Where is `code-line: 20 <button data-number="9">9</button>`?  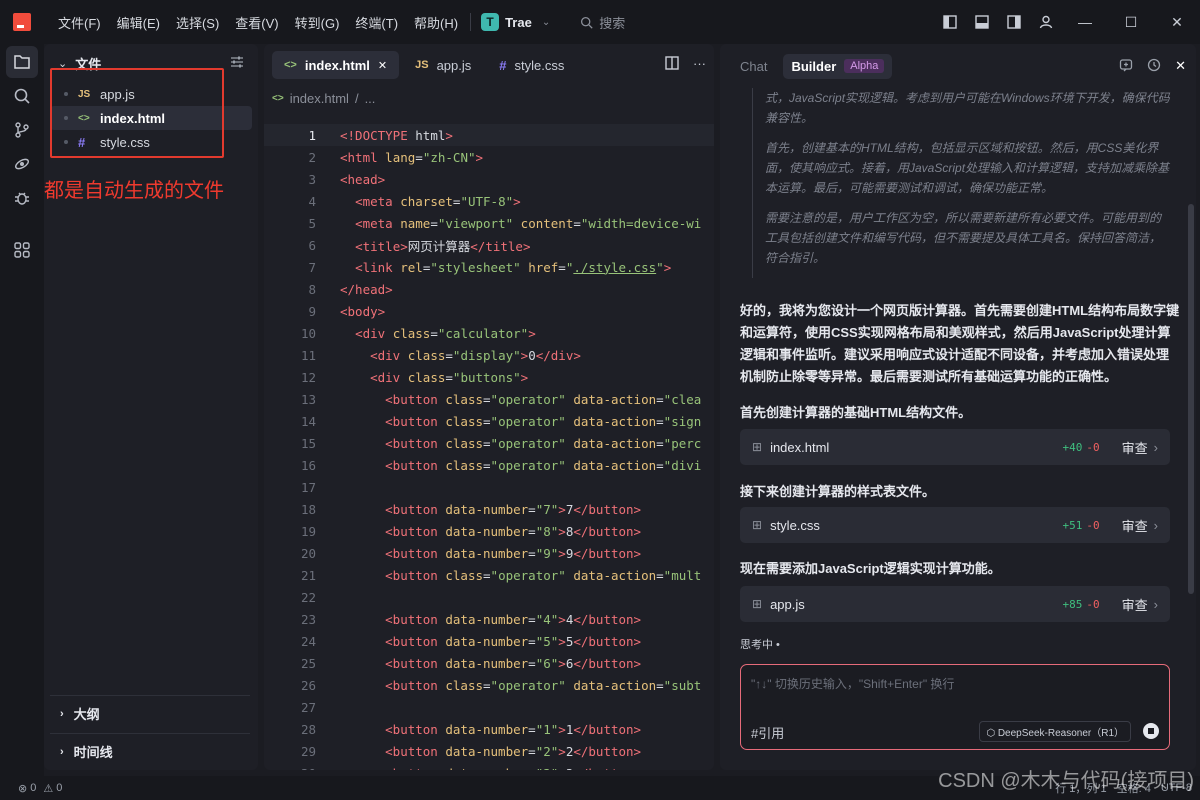
code-line: 20 <button data-number="9">9</button> is located at coordinates (489, 553).